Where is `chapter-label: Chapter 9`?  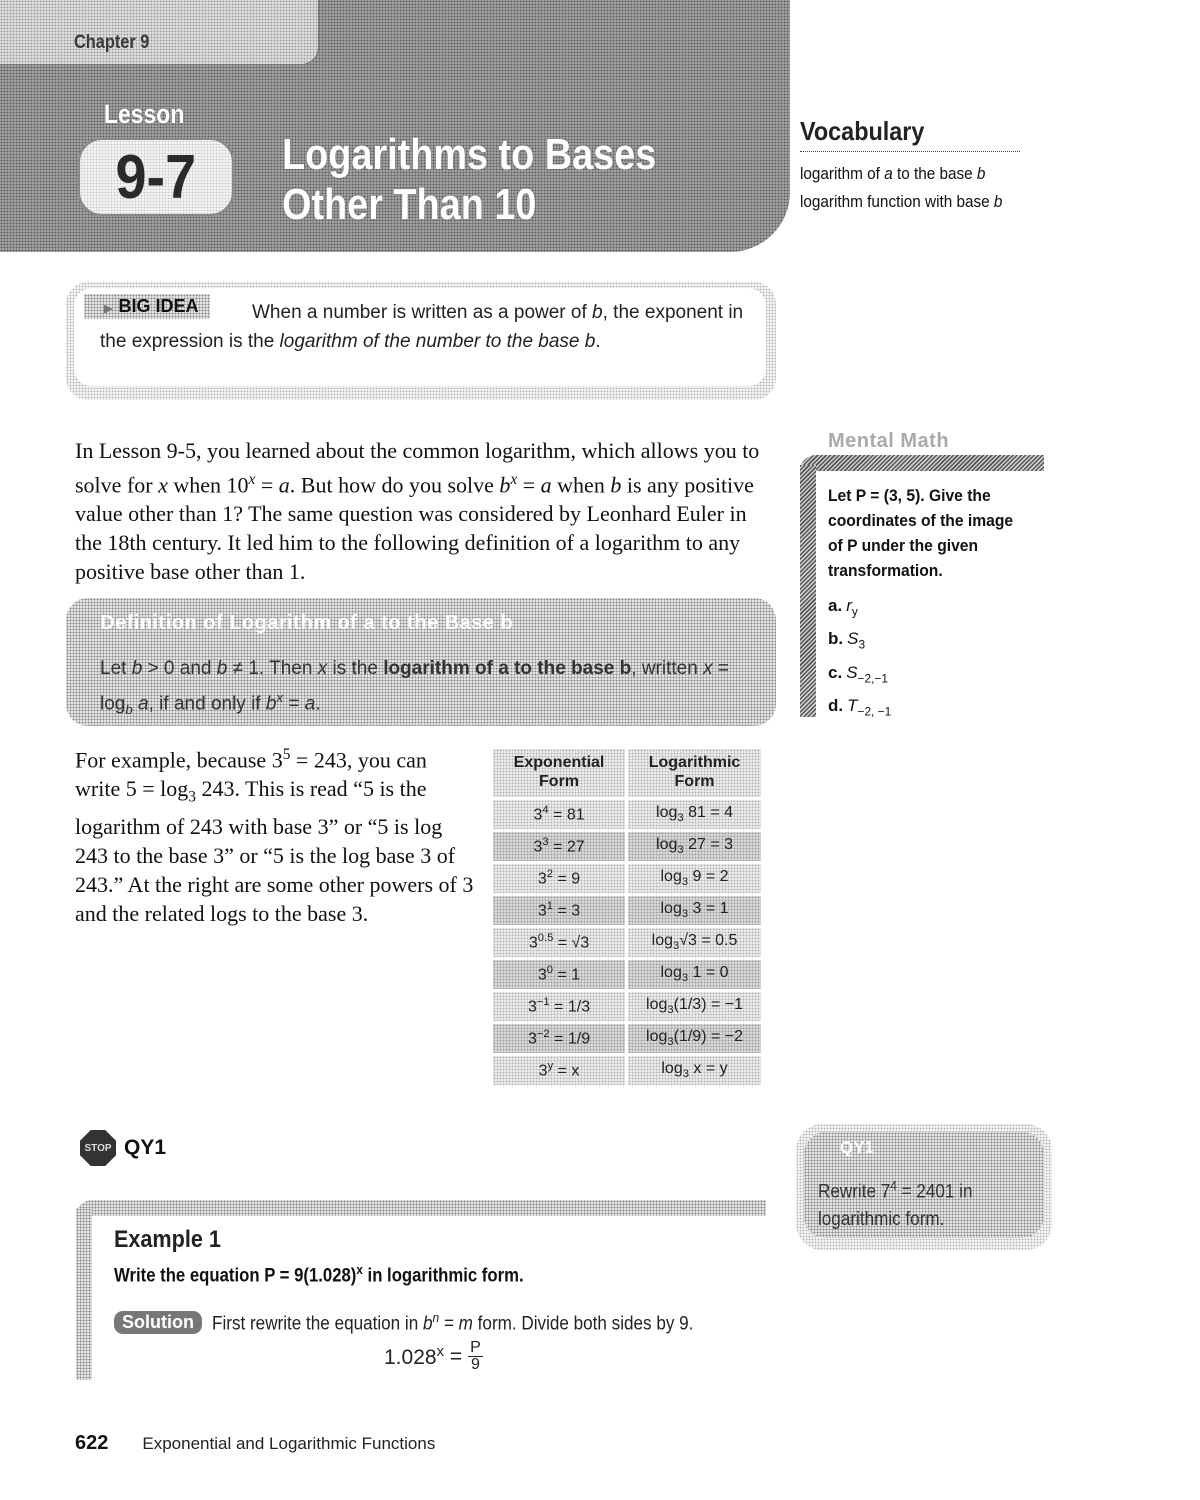
chapter-label: Chapter 9 is located at coordinates (112, 42).